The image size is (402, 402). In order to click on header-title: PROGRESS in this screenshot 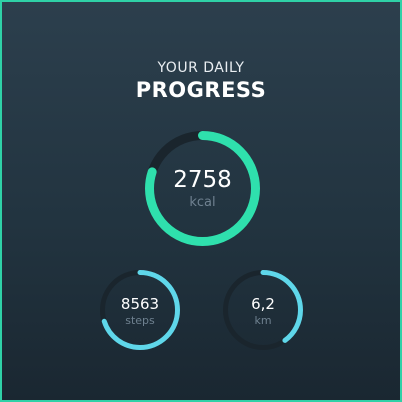, I will do `click(201, 90)`.